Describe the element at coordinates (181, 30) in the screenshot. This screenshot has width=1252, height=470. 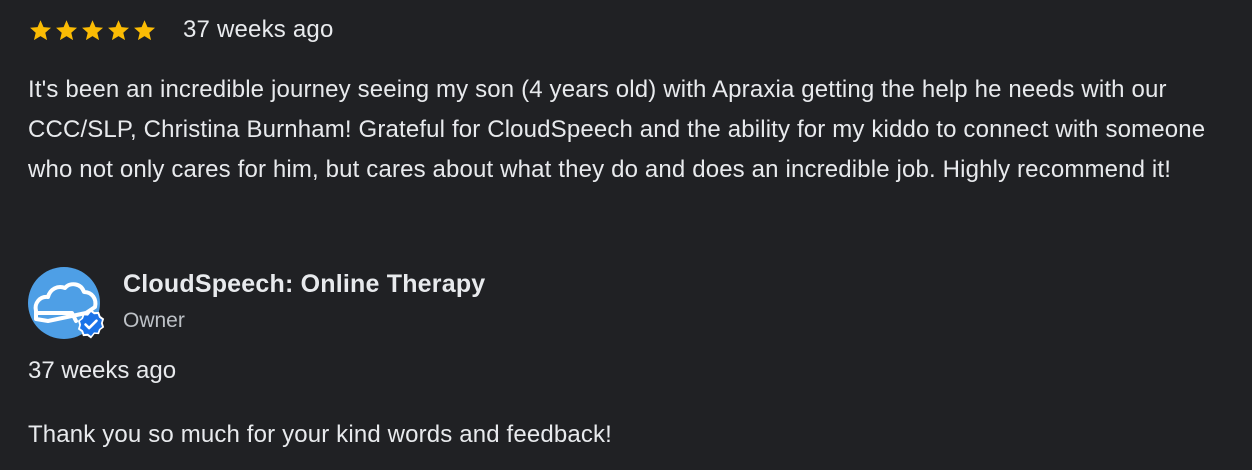
I see `rating-row: 37 weeks ago` at that location.